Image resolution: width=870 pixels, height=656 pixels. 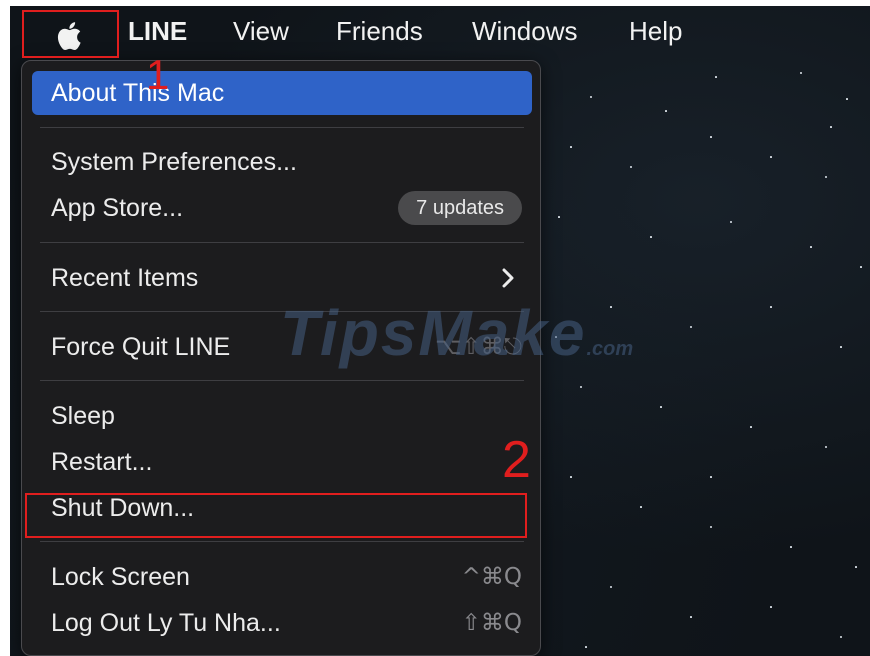 What do you see at coordinates (508, 278) in the screenshot?
I see `chevron-right-icon` at bounding box center [508, 278].